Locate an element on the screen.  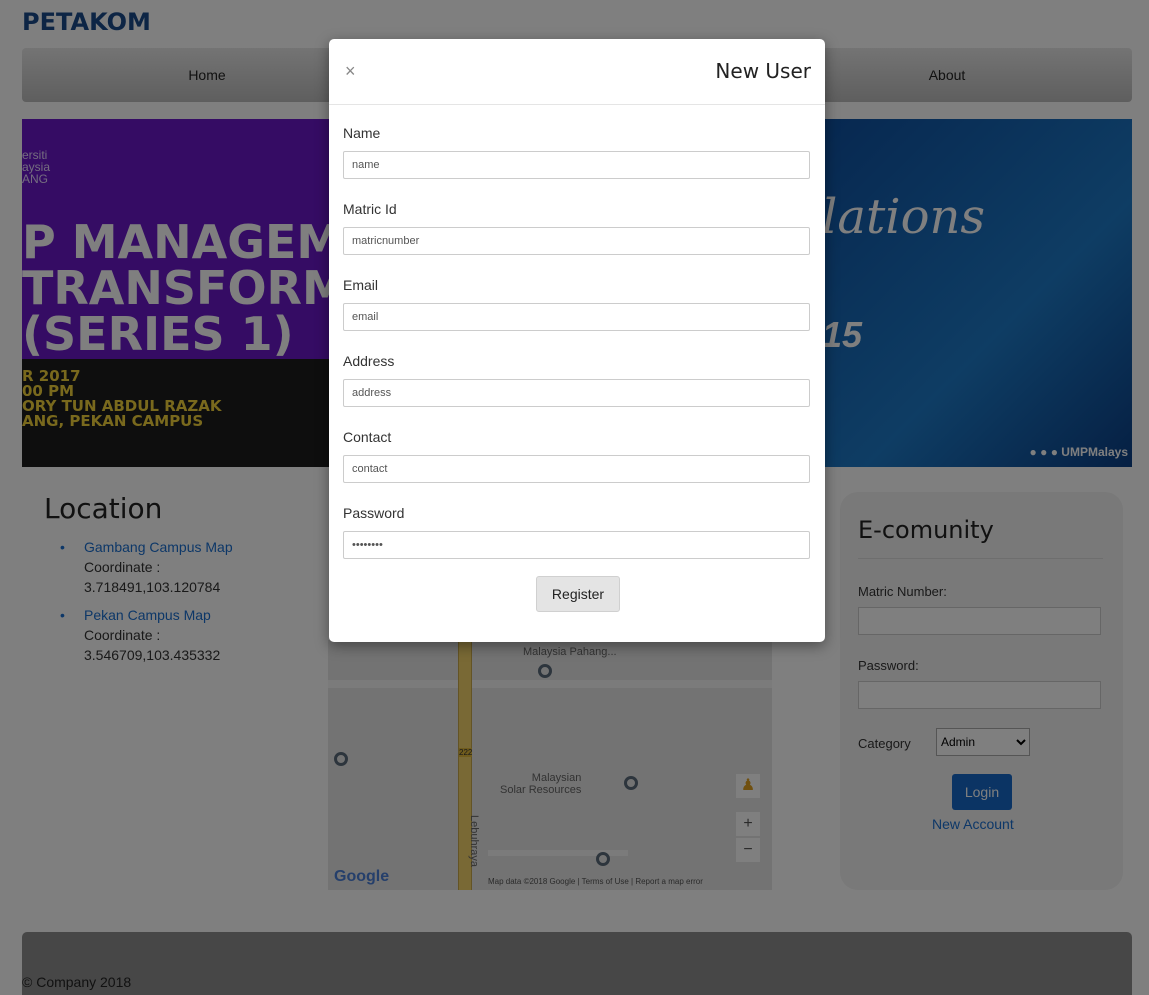
contact-field: Contact is located at coordinates (576, 455).